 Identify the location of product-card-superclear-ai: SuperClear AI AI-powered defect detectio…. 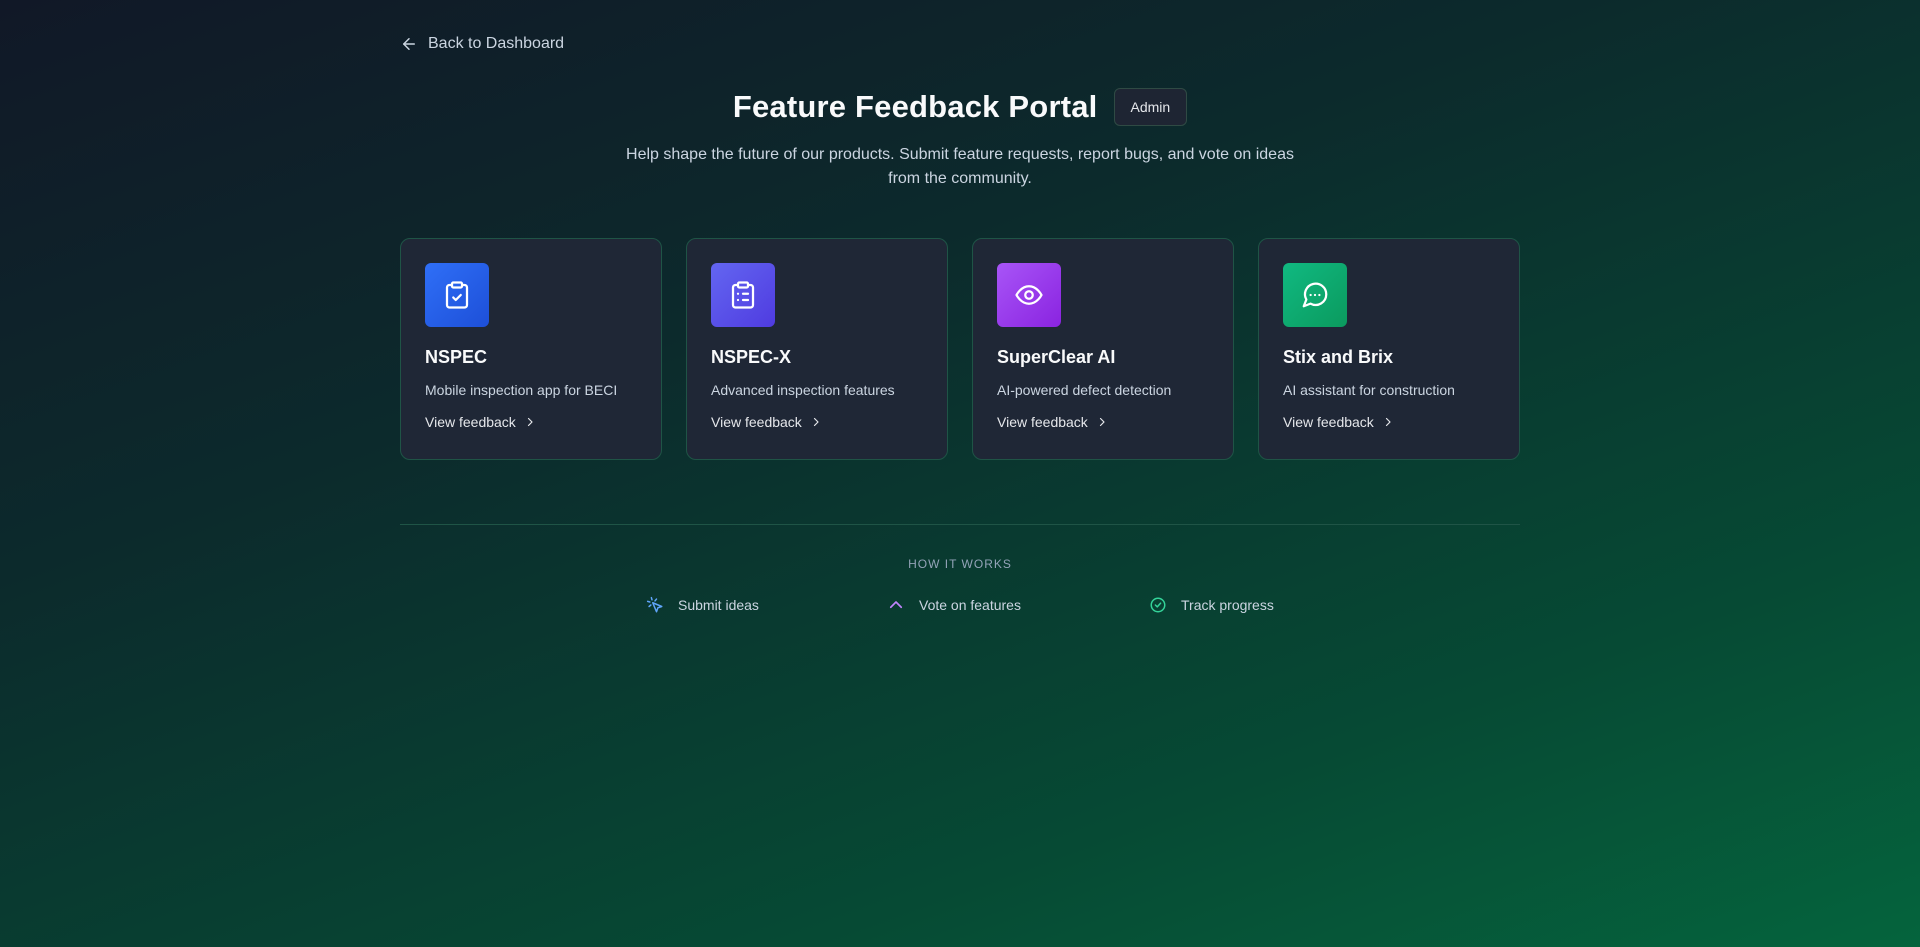
(1103, 349).